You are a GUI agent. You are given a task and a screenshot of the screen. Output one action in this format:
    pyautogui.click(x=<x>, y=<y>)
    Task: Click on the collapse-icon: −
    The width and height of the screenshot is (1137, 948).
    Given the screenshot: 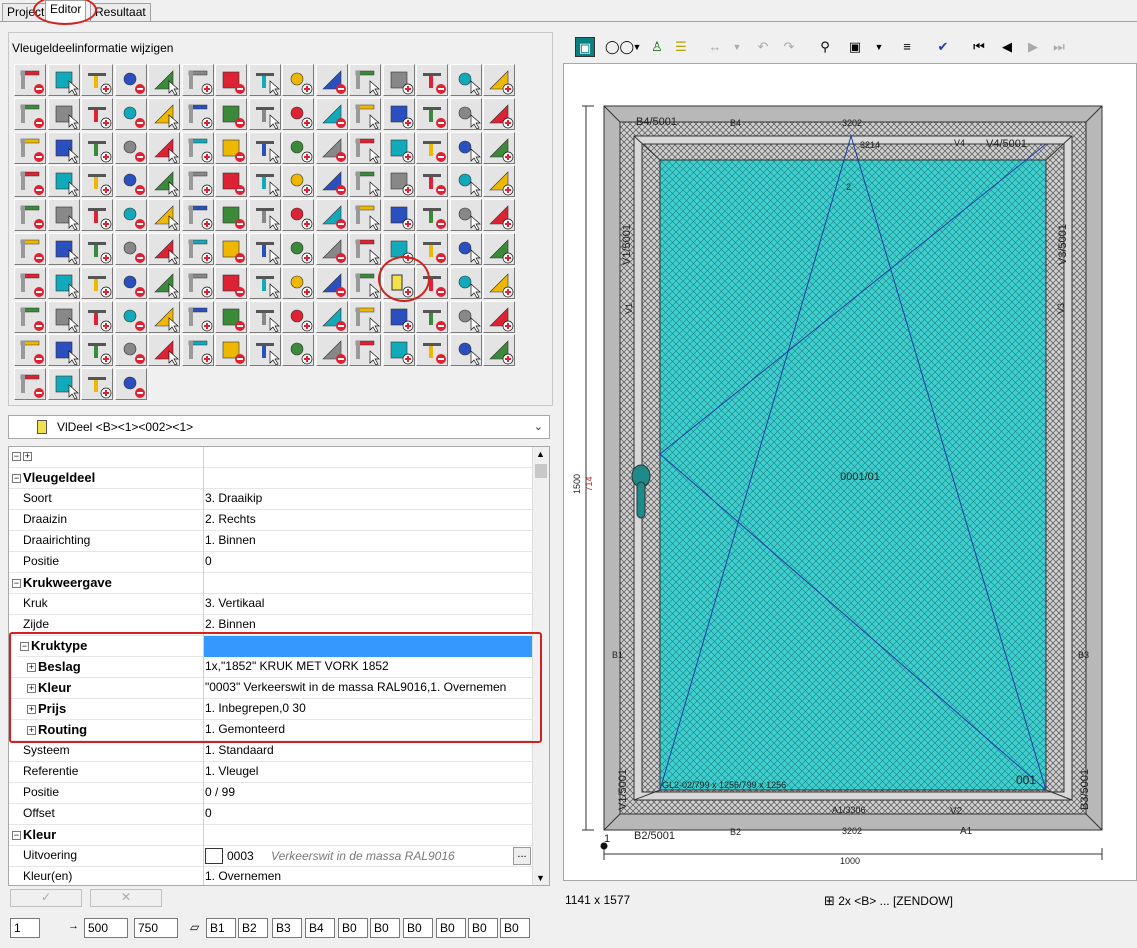 What is the action you would take?
    pyautogui.click(x=24, y=646)
    